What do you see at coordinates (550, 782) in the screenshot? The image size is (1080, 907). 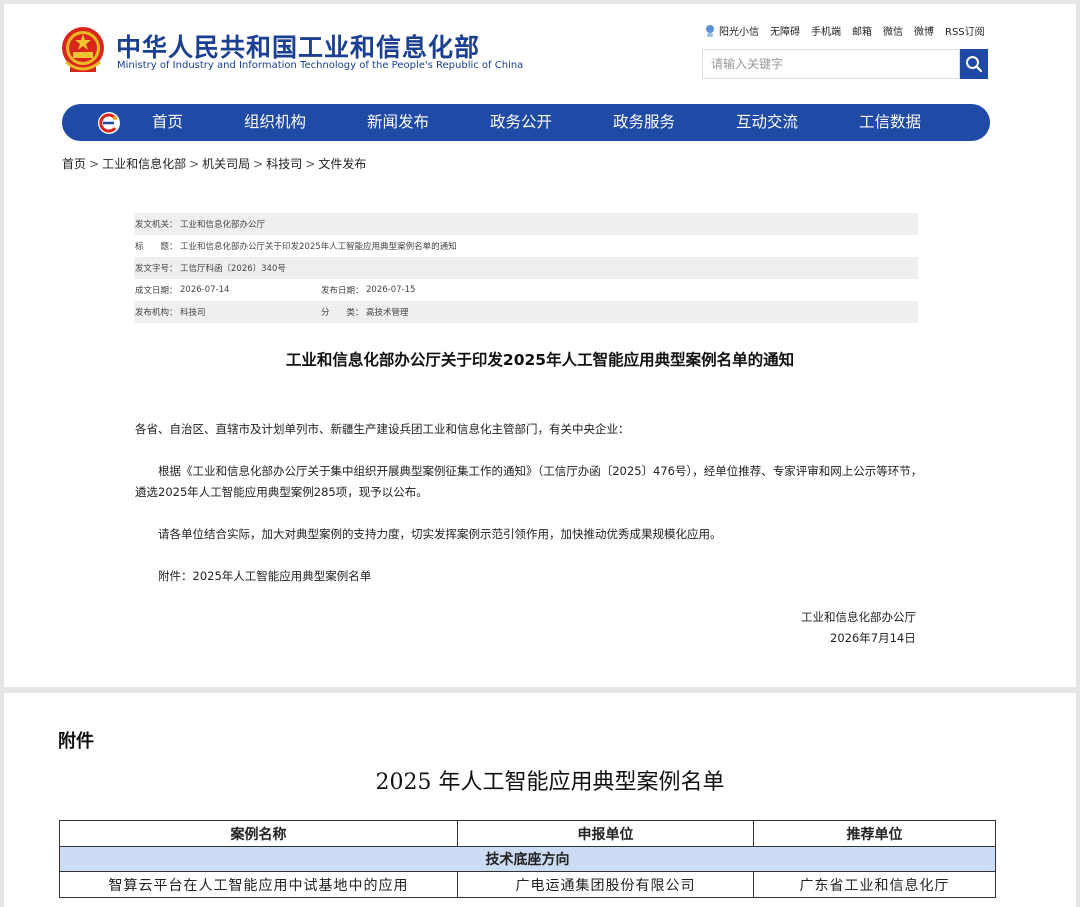 I see `case-list-title: 2025 年人工智能应用典型案例名单` at bounding box center [550, 782].